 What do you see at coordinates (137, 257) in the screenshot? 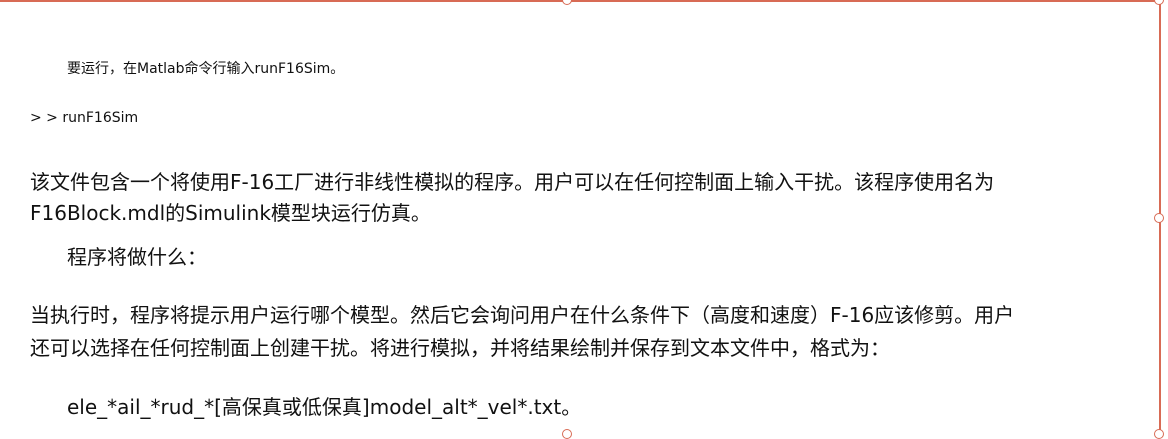
I see `section-heading: 程序将做什么：` at bounding box center [137, 257].